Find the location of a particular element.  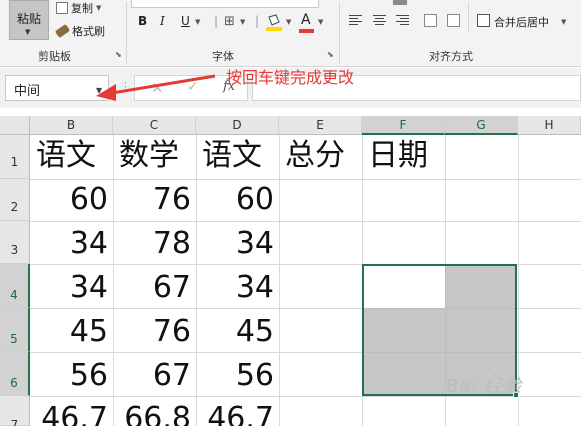

cell-d1: 语文 is located at coordinates (232, 156).